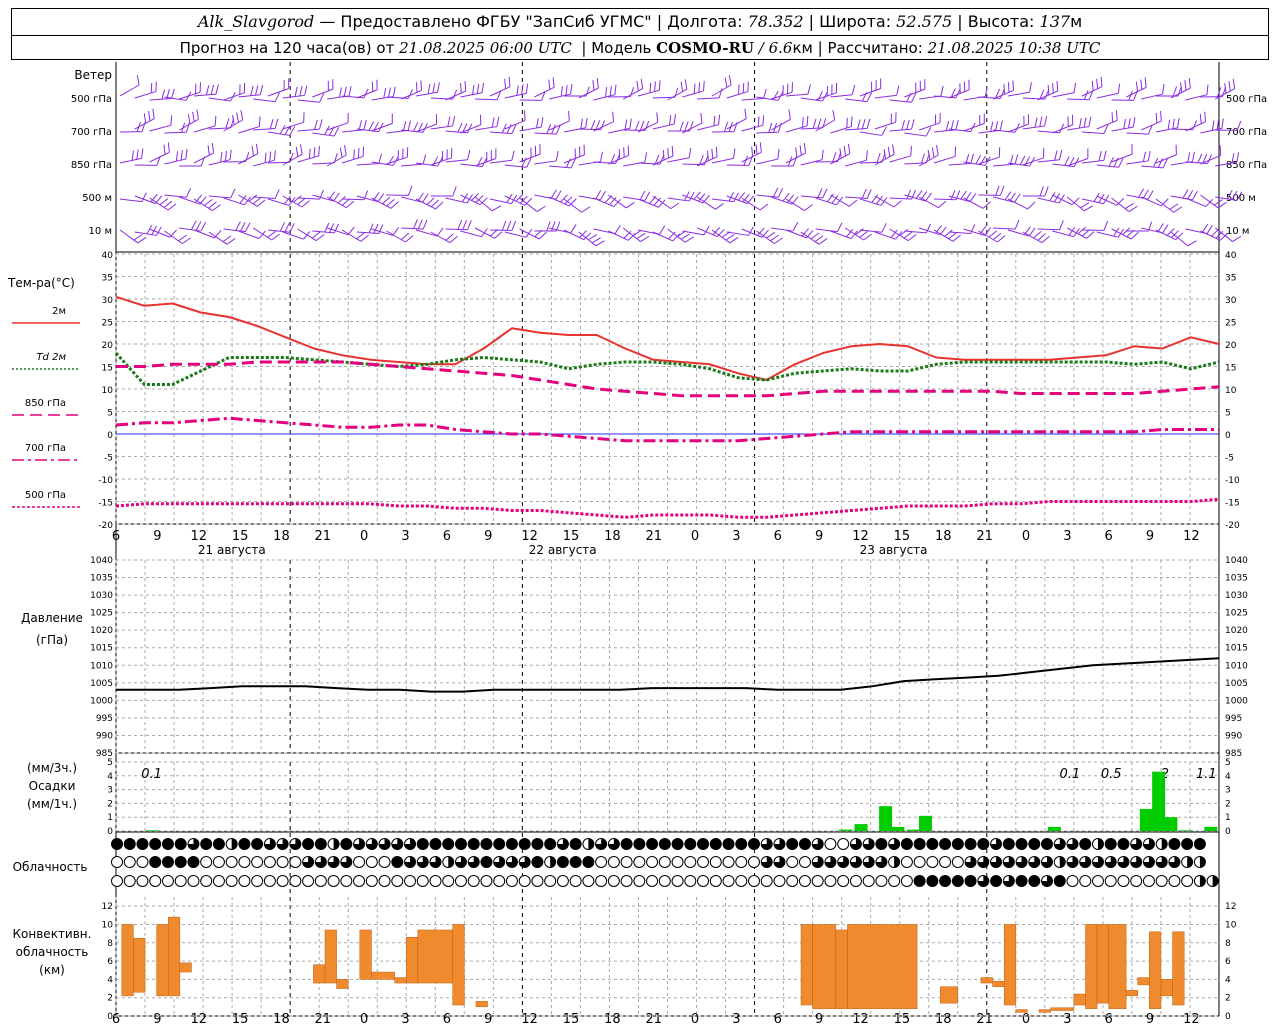 This screenshot has height=1024, width=1280. I want to click on temp-legend-label: 2м, so click(59, 311).